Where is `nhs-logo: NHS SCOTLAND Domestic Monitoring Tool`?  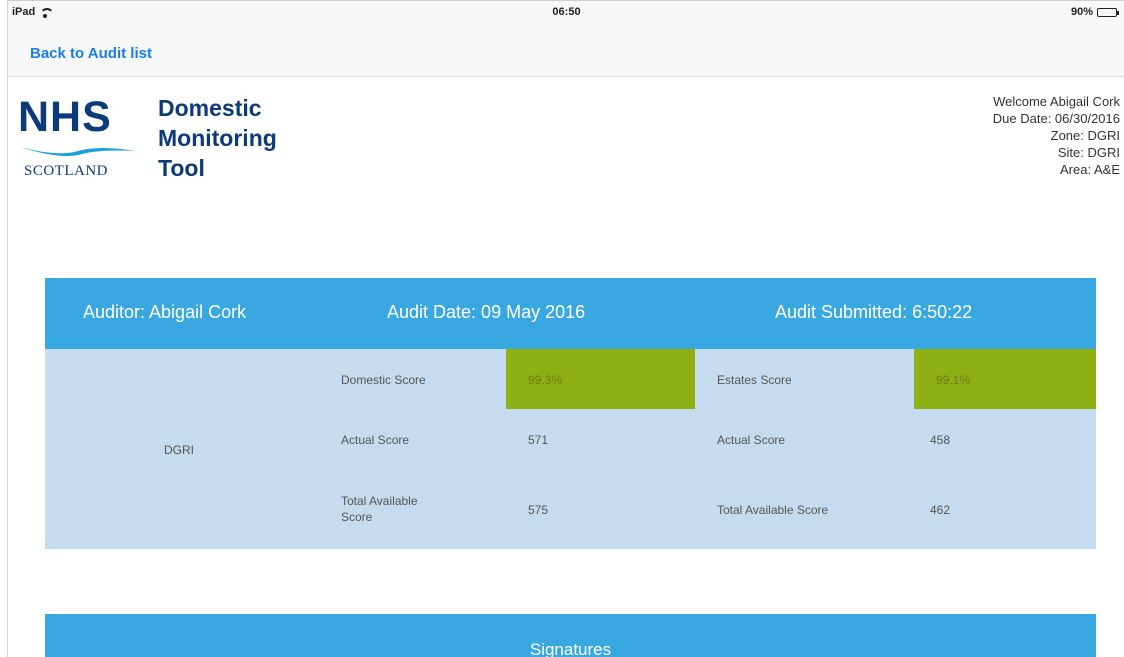
nhs-logo: NHS SCOTLAND Domestic Monitoring Tool is located at coordinates (168, 140).